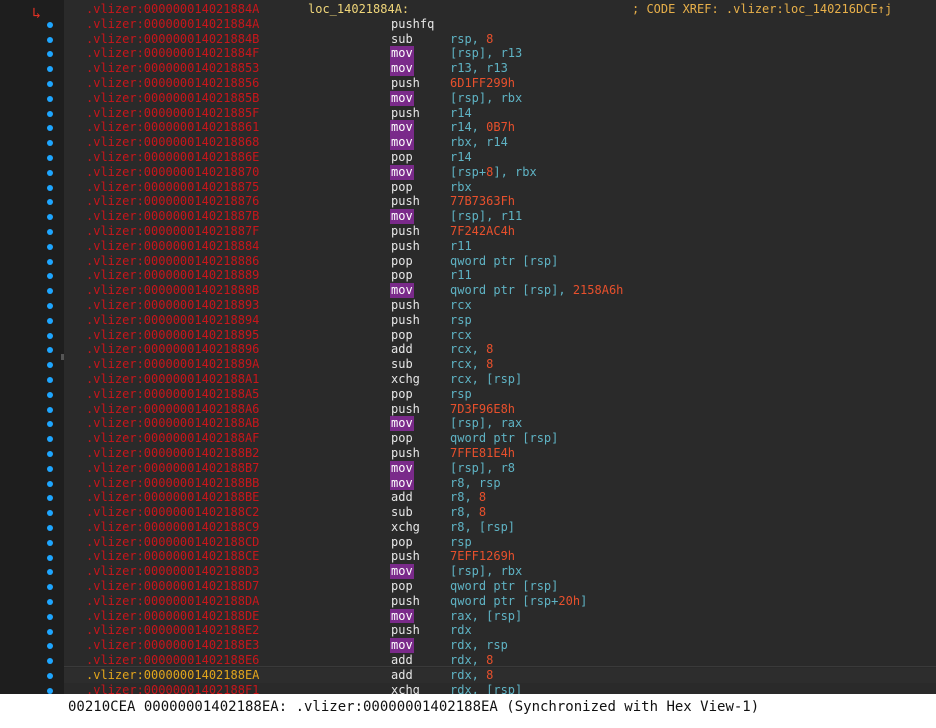 The image size is (936, 728). Describe the element at coordinates (172, 68) in the screenshot. I see `line-address: .vlizer:0000000140218853` at that location.